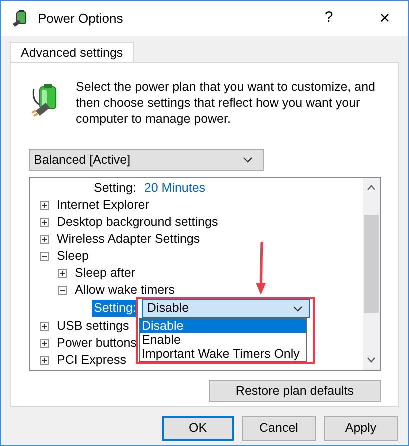 This screenshot has width=409, height=446. What do you see at coordinates (295, 391) in the screenshot?
I see `restore-defaults-button: Restore plan defaults` at bounding box center [295, 391].